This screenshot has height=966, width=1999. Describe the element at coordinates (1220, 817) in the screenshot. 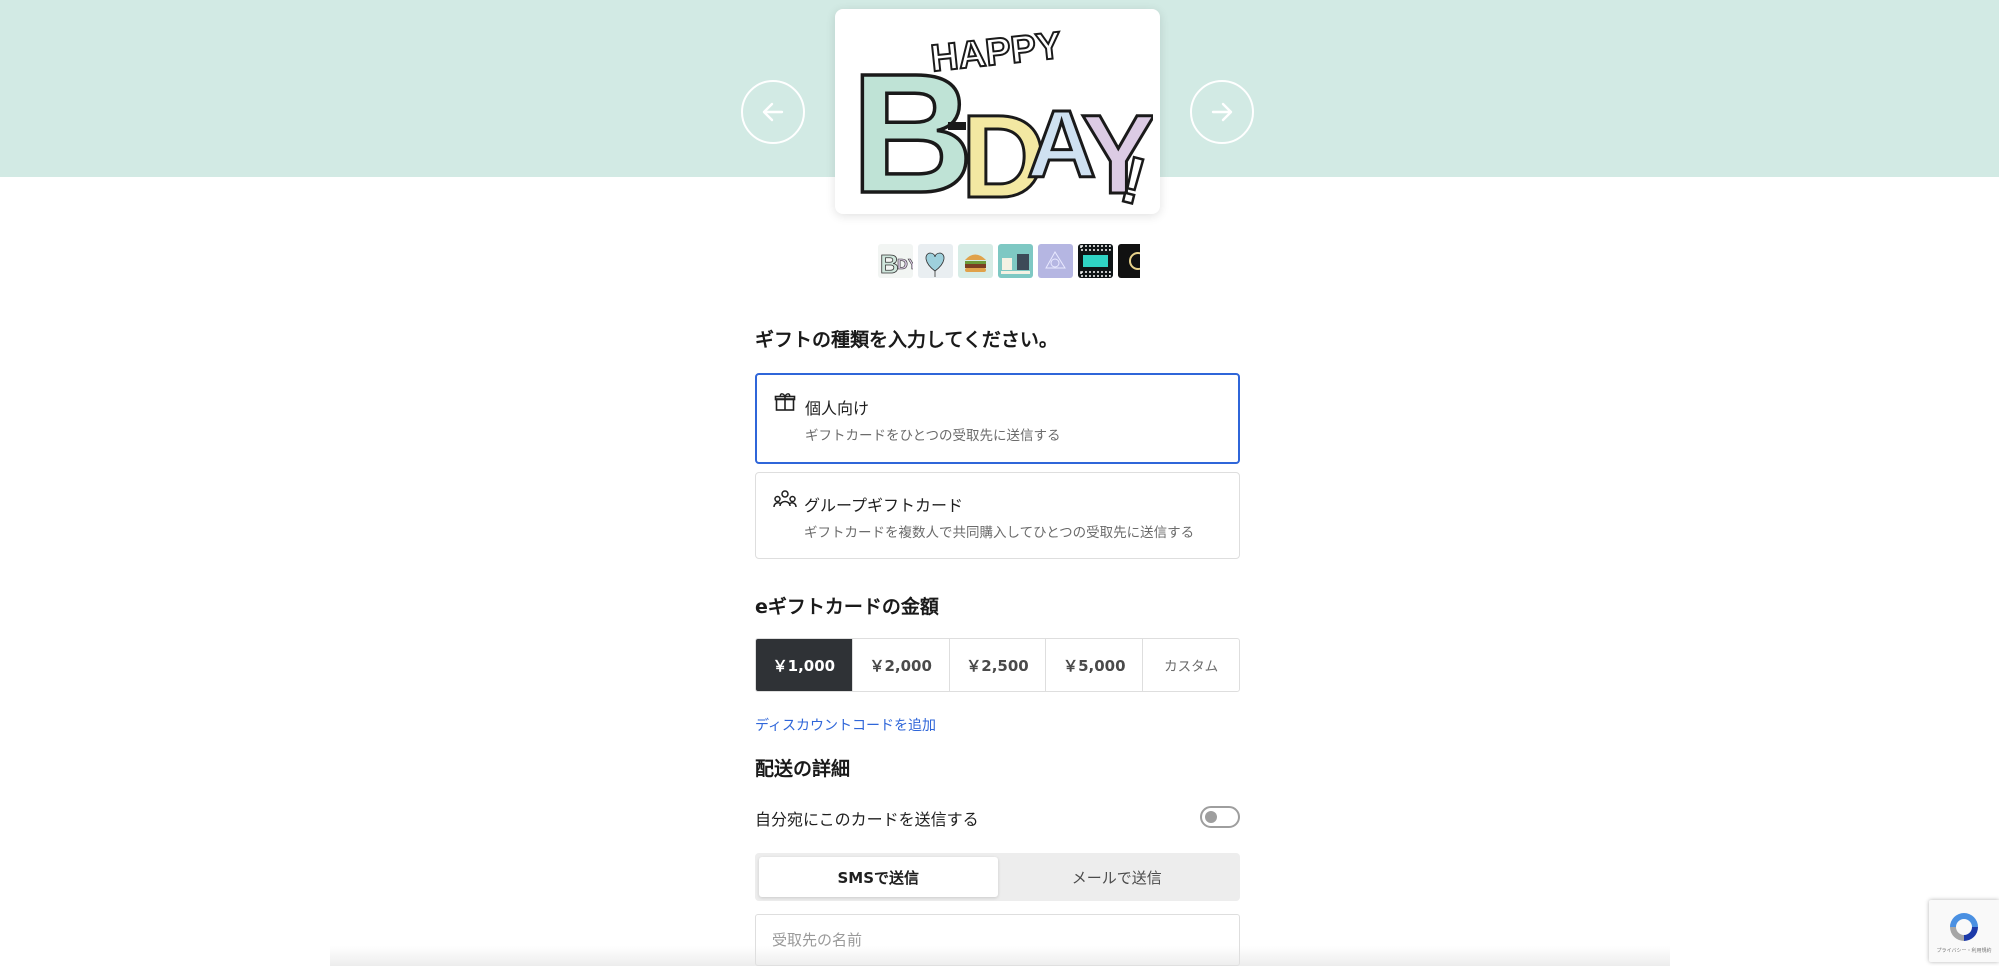

I see `send-to-self-toggle` at that location.